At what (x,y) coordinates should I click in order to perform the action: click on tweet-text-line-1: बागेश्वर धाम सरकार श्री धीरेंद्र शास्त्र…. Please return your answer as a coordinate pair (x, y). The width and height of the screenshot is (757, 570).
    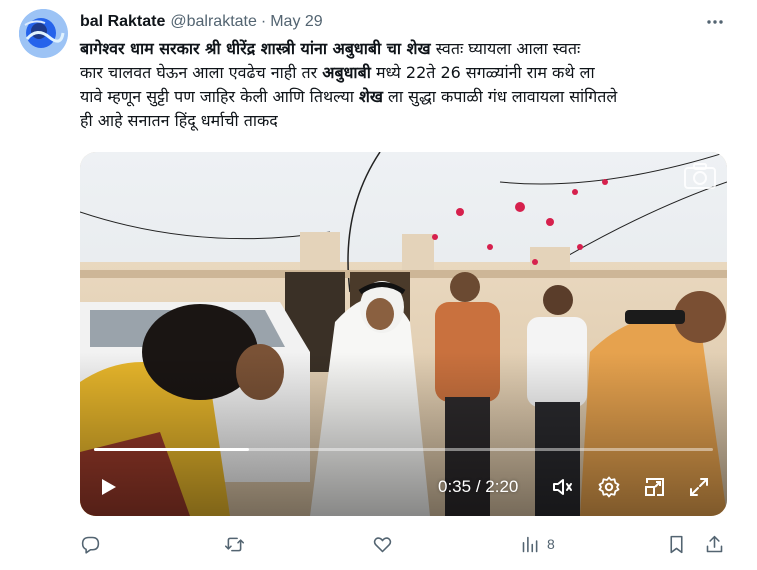
    Looking at the image, I should click on (410, 49).